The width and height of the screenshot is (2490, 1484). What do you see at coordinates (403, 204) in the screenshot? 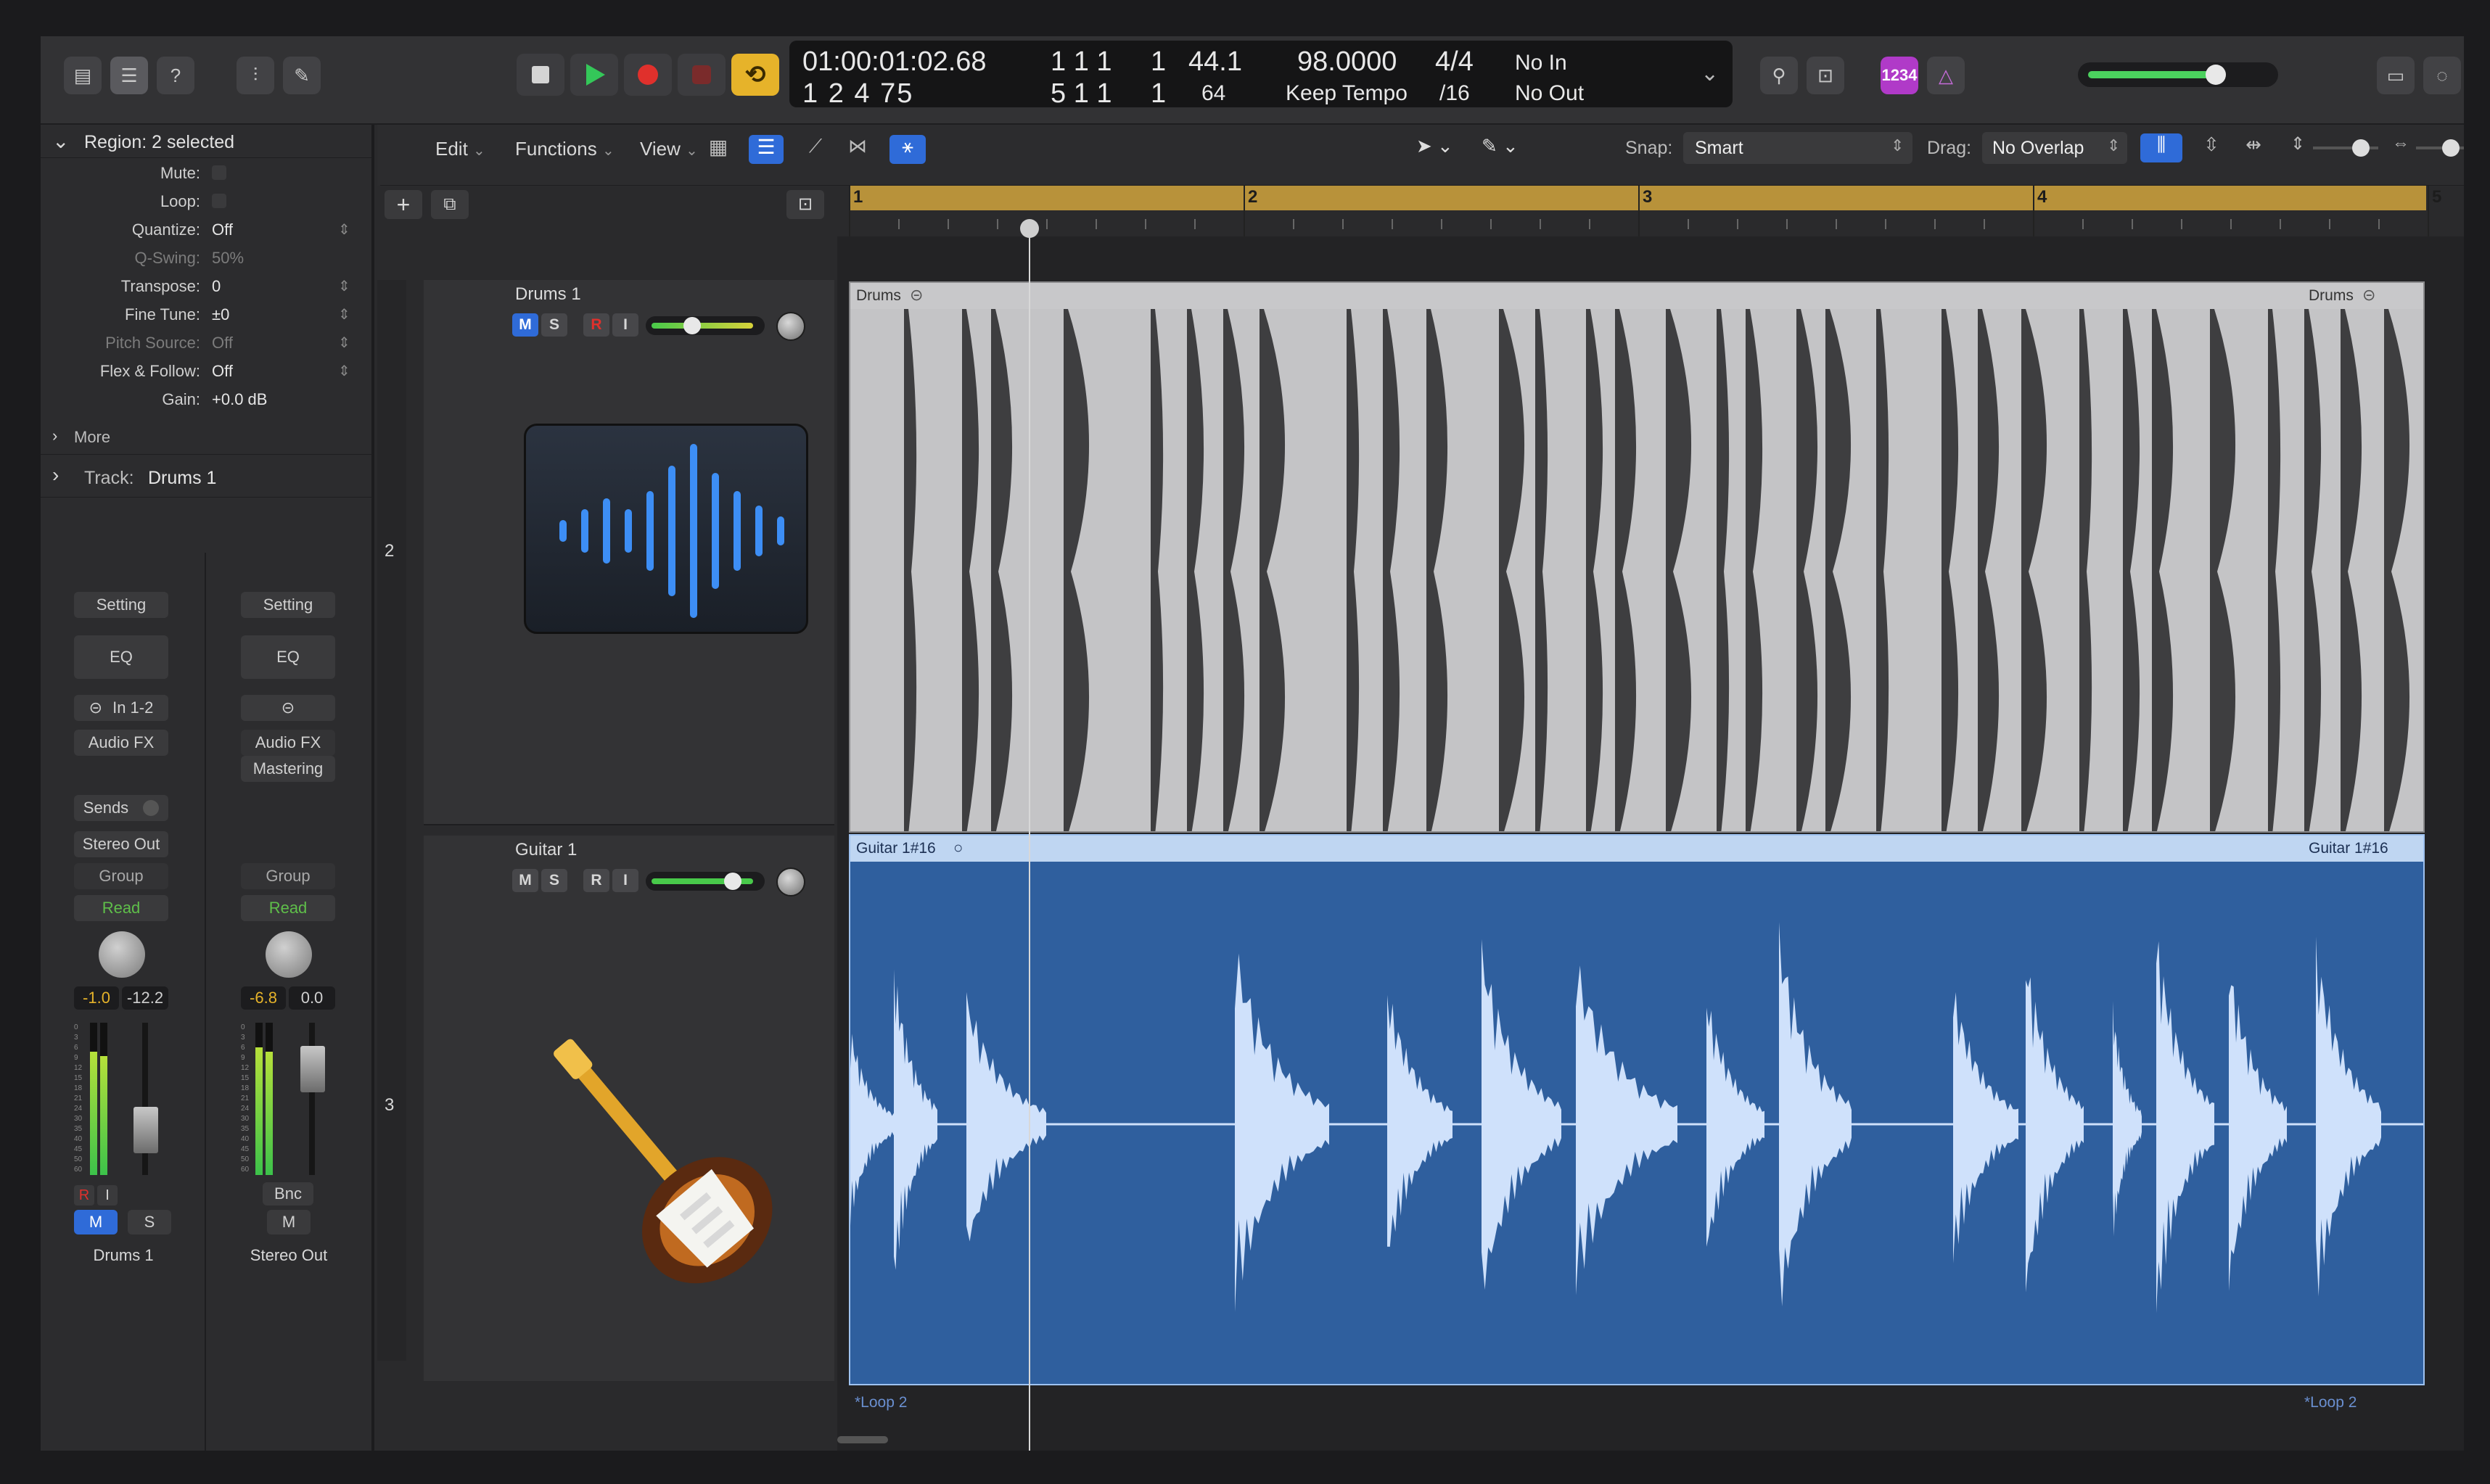
I see `add-track-icon: +` at bounding box center [403, 204].